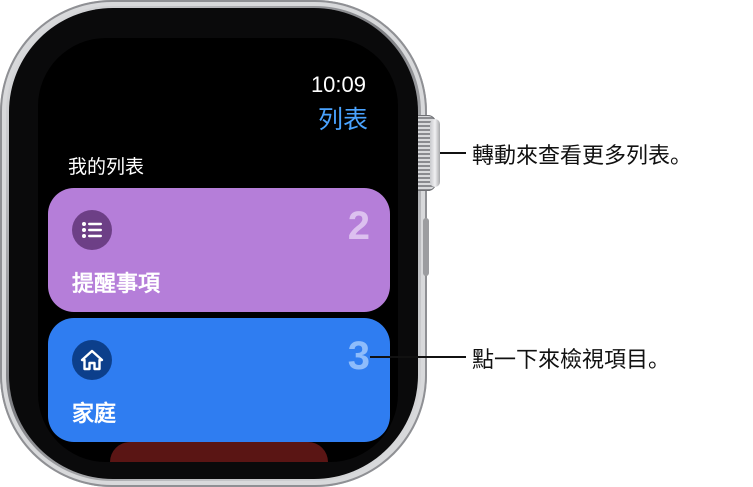 The width and height of the screenshot is (753, 487). Describe the element at coordinates (338, 84) in the screenshot. I see `time-display: 10:09` at that location.